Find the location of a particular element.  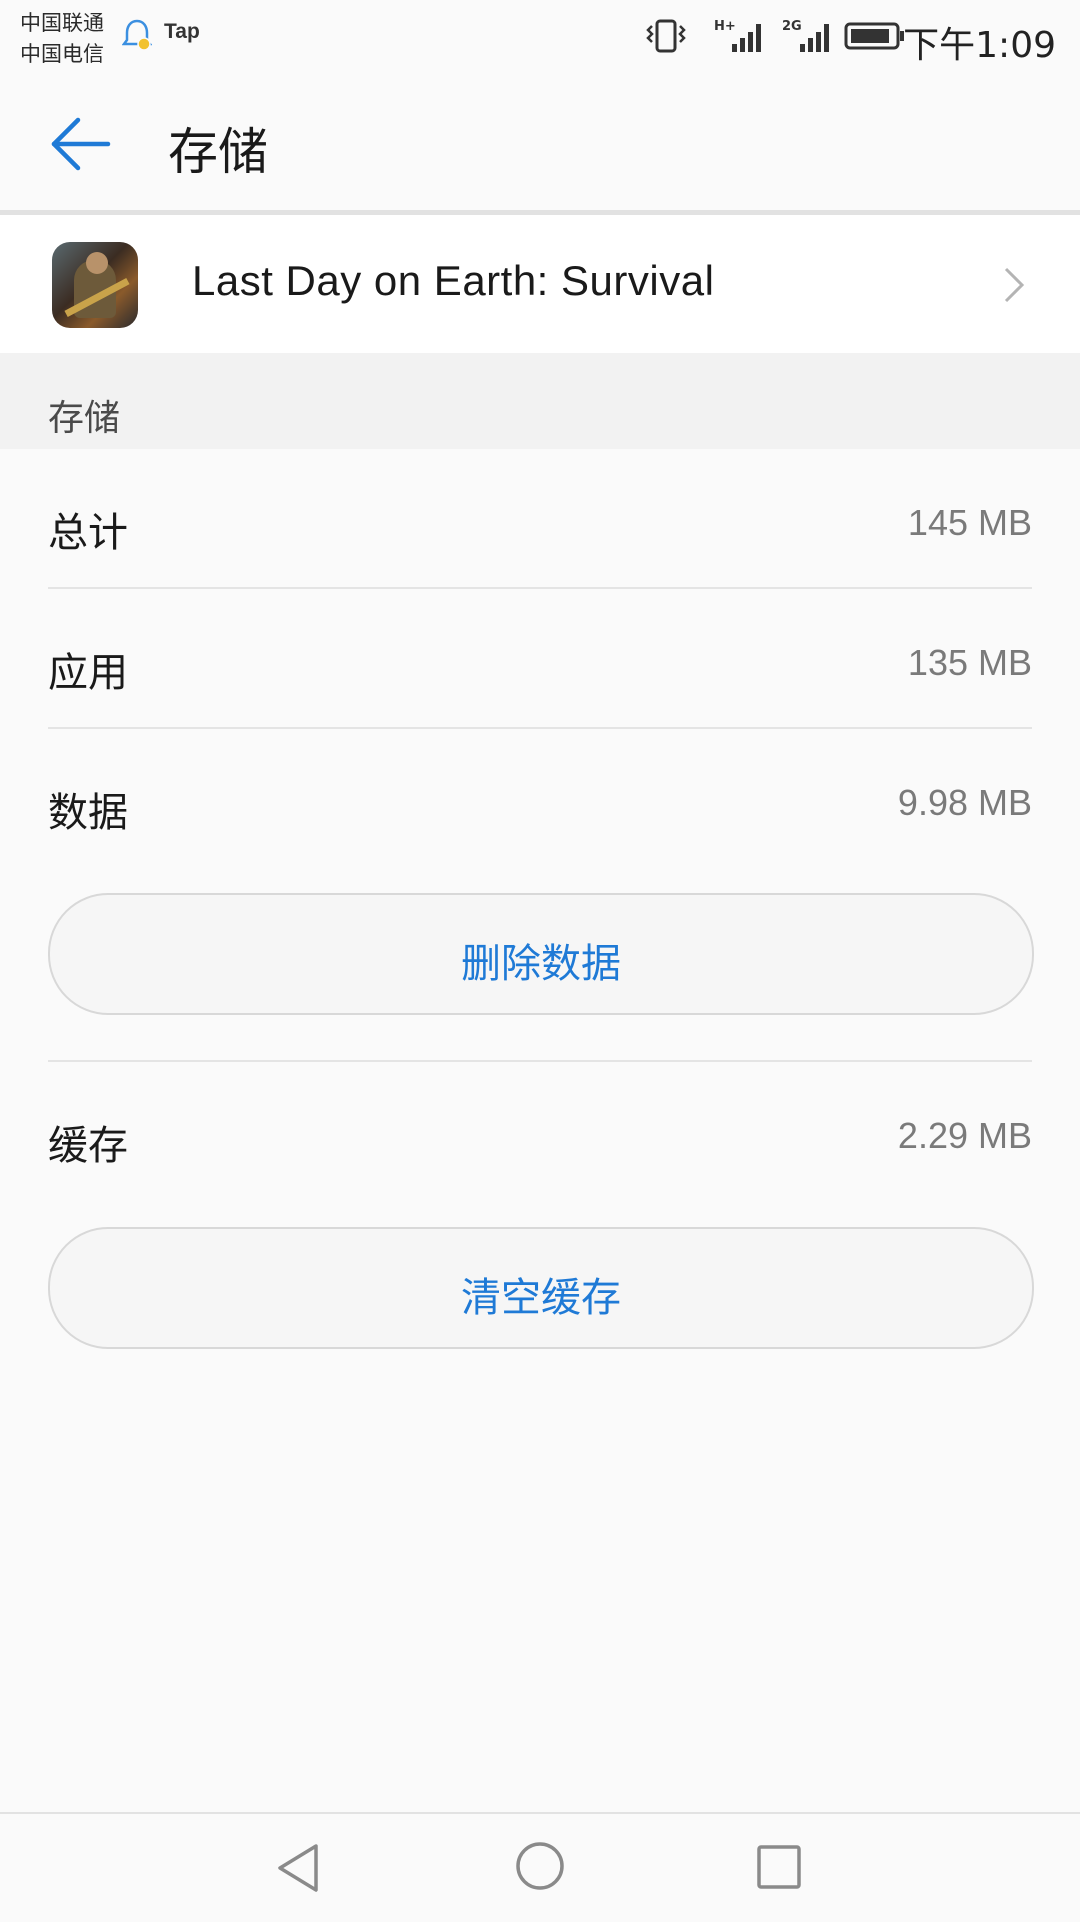

nav-home-icon is located at coordinates (540, 1866).